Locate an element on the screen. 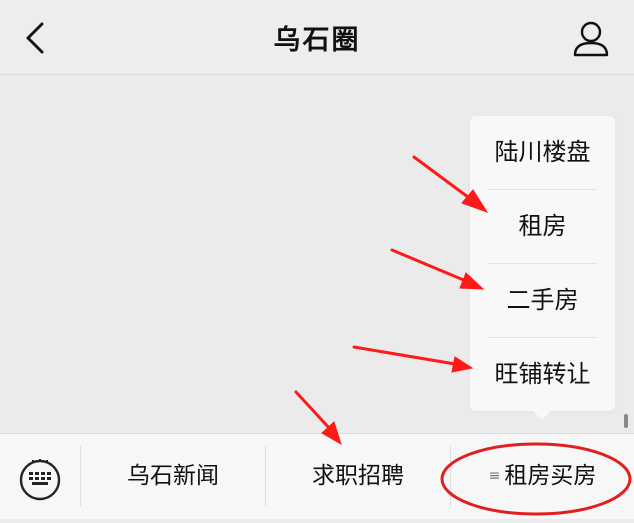 The image size is (634, 523). top-navigation-bar: 乌石圈 is located at coordinates (317, 37).